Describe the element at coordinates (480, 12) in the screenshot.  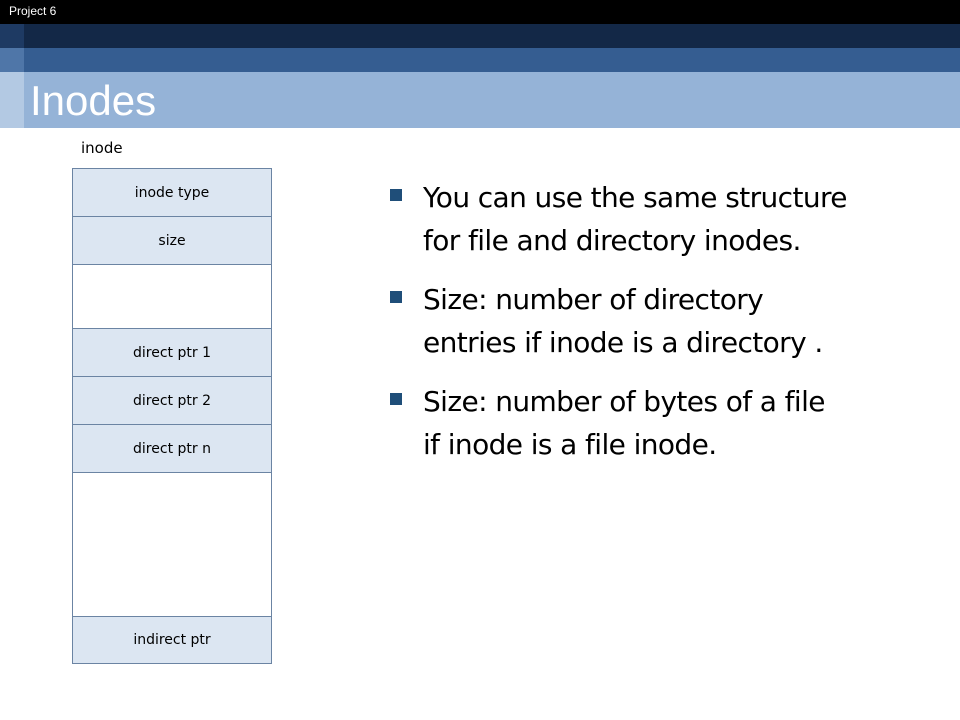
I see `header-band-top` at that location.